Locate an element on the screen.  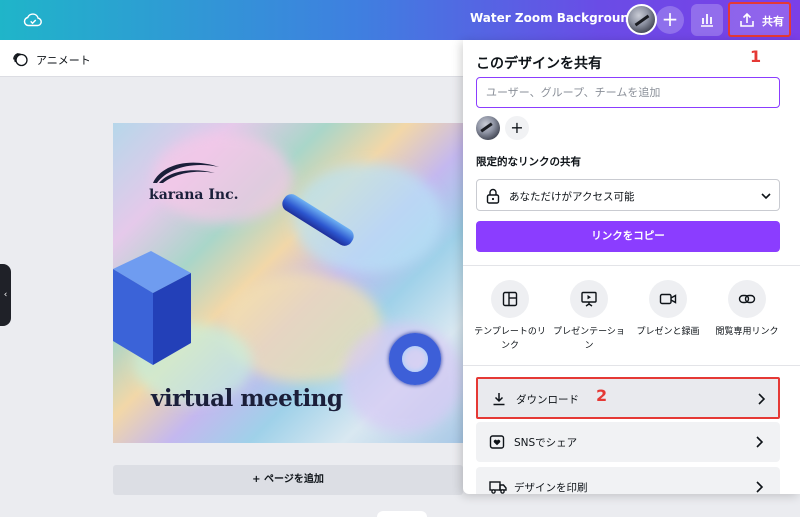
add-person-button: + is located at coordinates (517, 128).